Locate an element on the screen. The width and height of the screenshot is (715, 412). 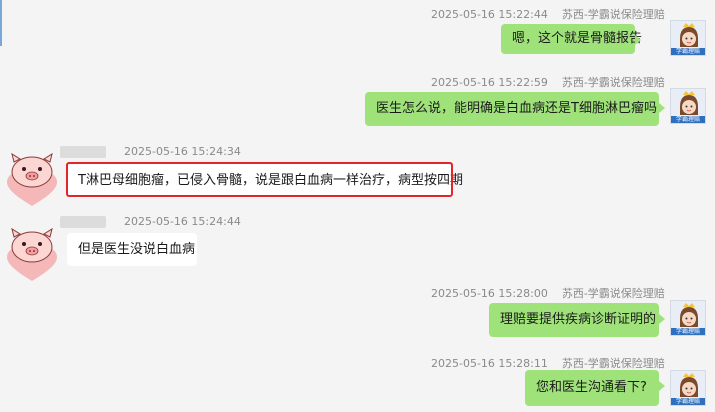
message-text: 嗯，这个就是骨髓报告 is located at coordinates (577, 38).